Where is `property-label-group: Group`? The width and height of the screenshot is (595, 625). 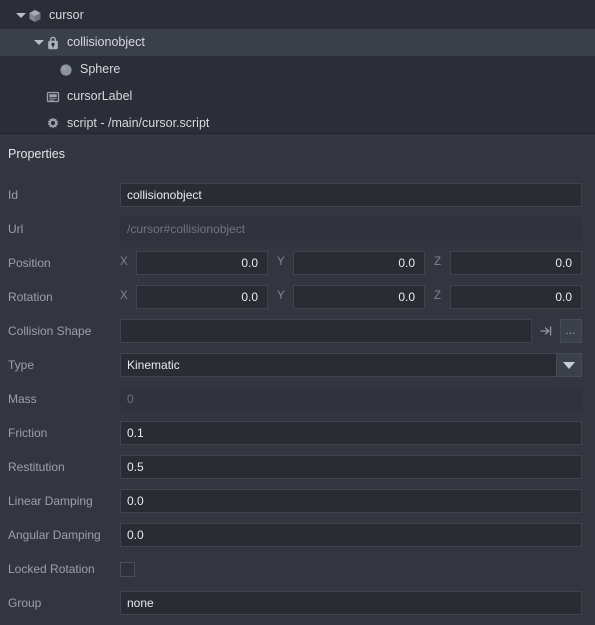 property-label-group: Group is located at coordinates (25, 603).